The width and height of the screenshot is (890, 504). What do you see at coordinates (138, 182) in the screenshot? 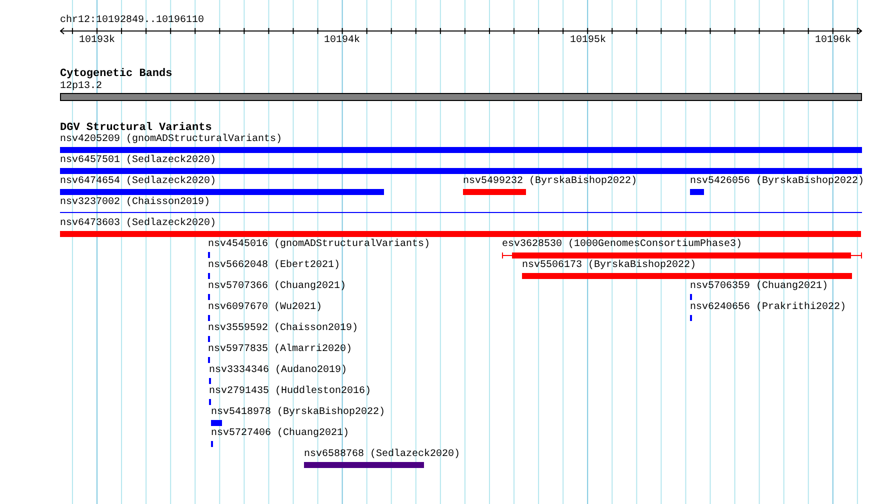
I see `feature-label: nsv6474654 (Sedlazeck2020)` at bounding box center [138, 182].